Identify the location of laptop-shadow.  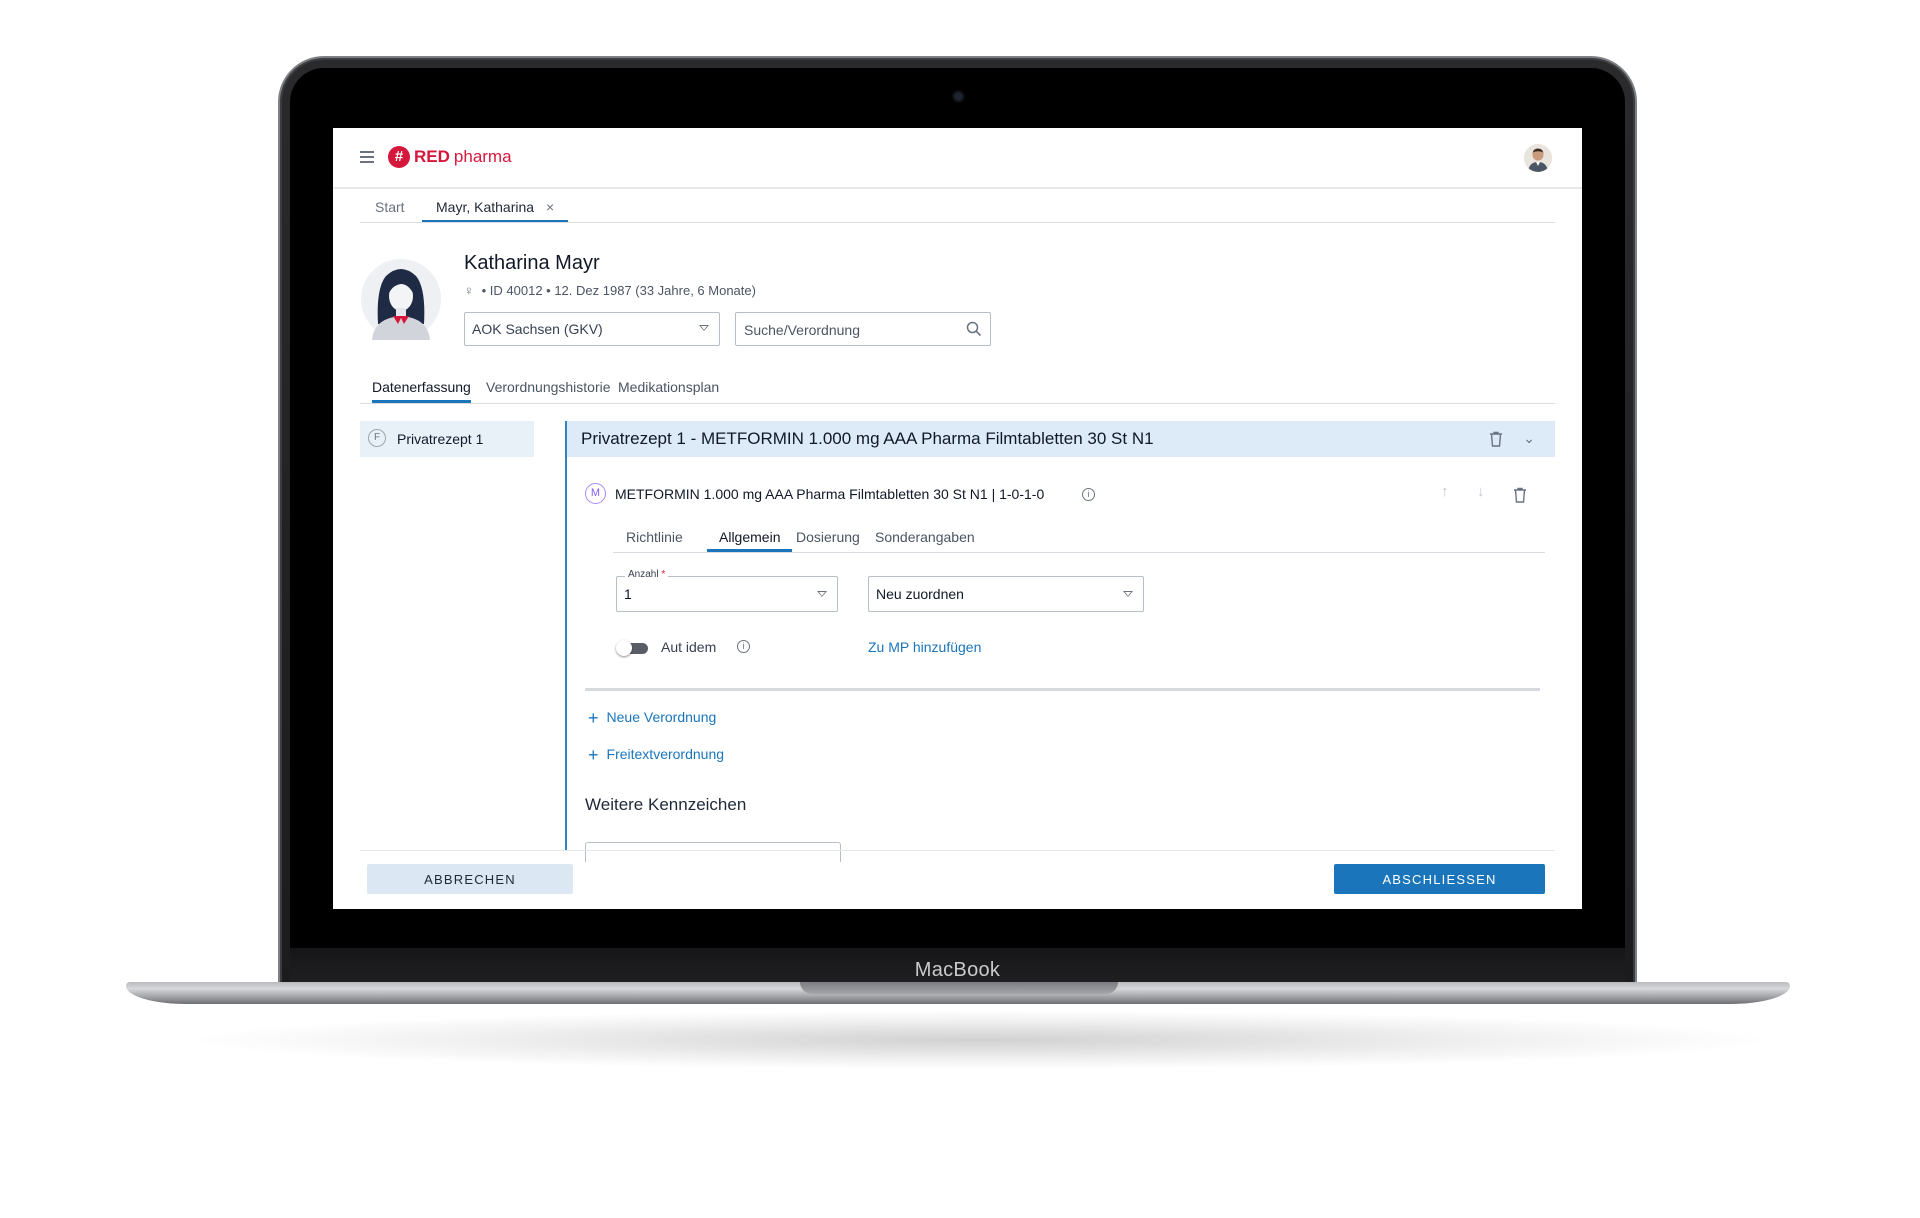
(980, 1040).